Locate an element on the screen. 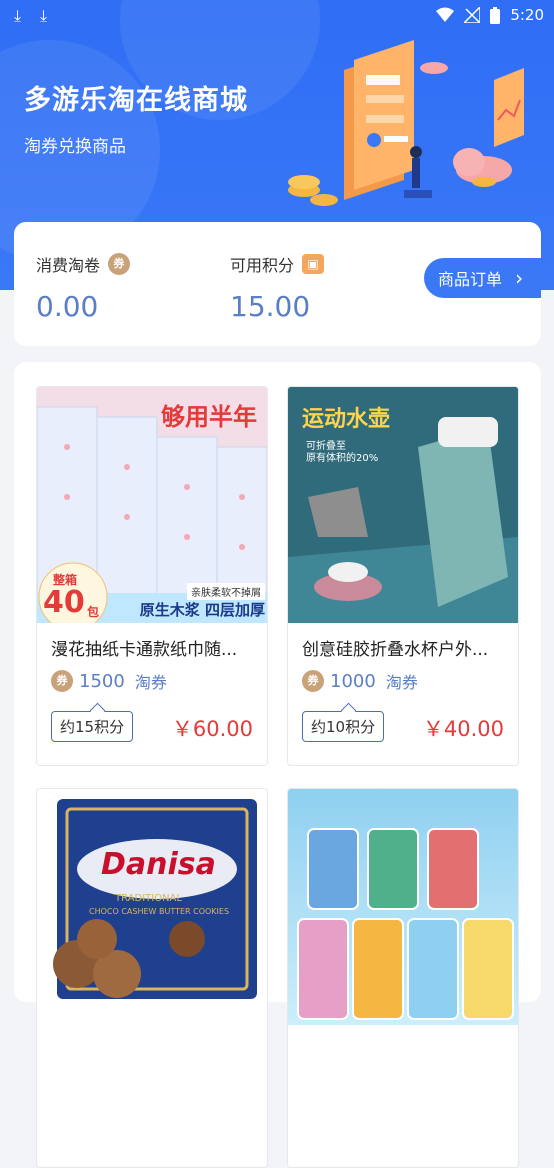 The height and width of the screenshot is (1168, 554). product-price: ￥60.00 is located at coordinates (212, 729).